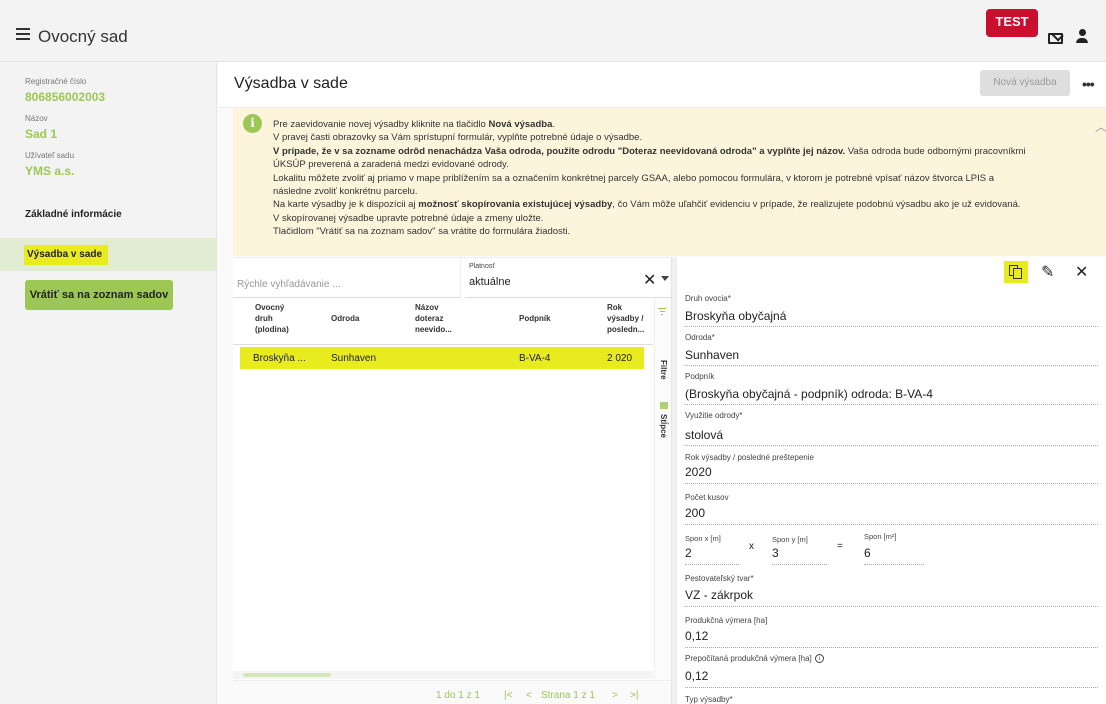  What do you see at coordinates (649, 280) in the screenshot?
I see `clear-icon: ✕` at bounding box center [649, 280].